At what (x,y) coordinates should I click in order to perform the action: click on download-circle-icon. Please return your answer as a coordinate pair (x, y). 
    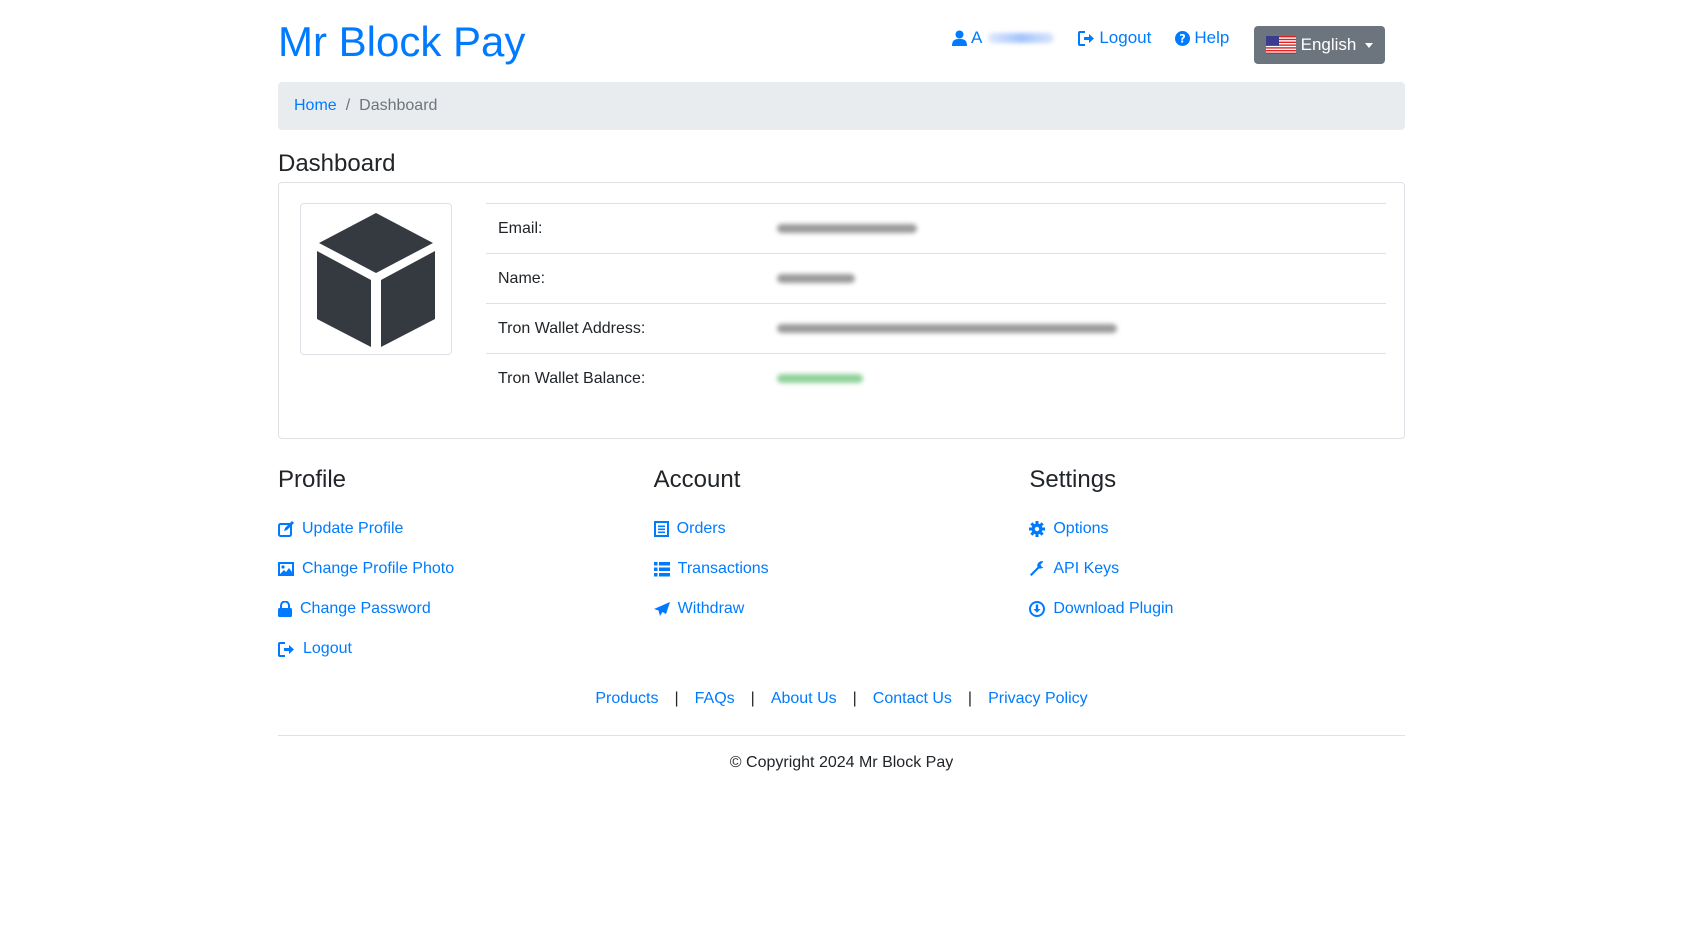
    Looking at the image, I should click on (1037, 609).